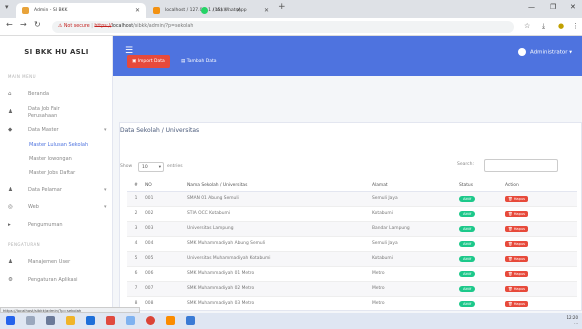 This screenshot has width=582, height=329. Describe the element at coordinates (415, 186) in the screenshot. I see `col-alamat: Alamat` at that location.